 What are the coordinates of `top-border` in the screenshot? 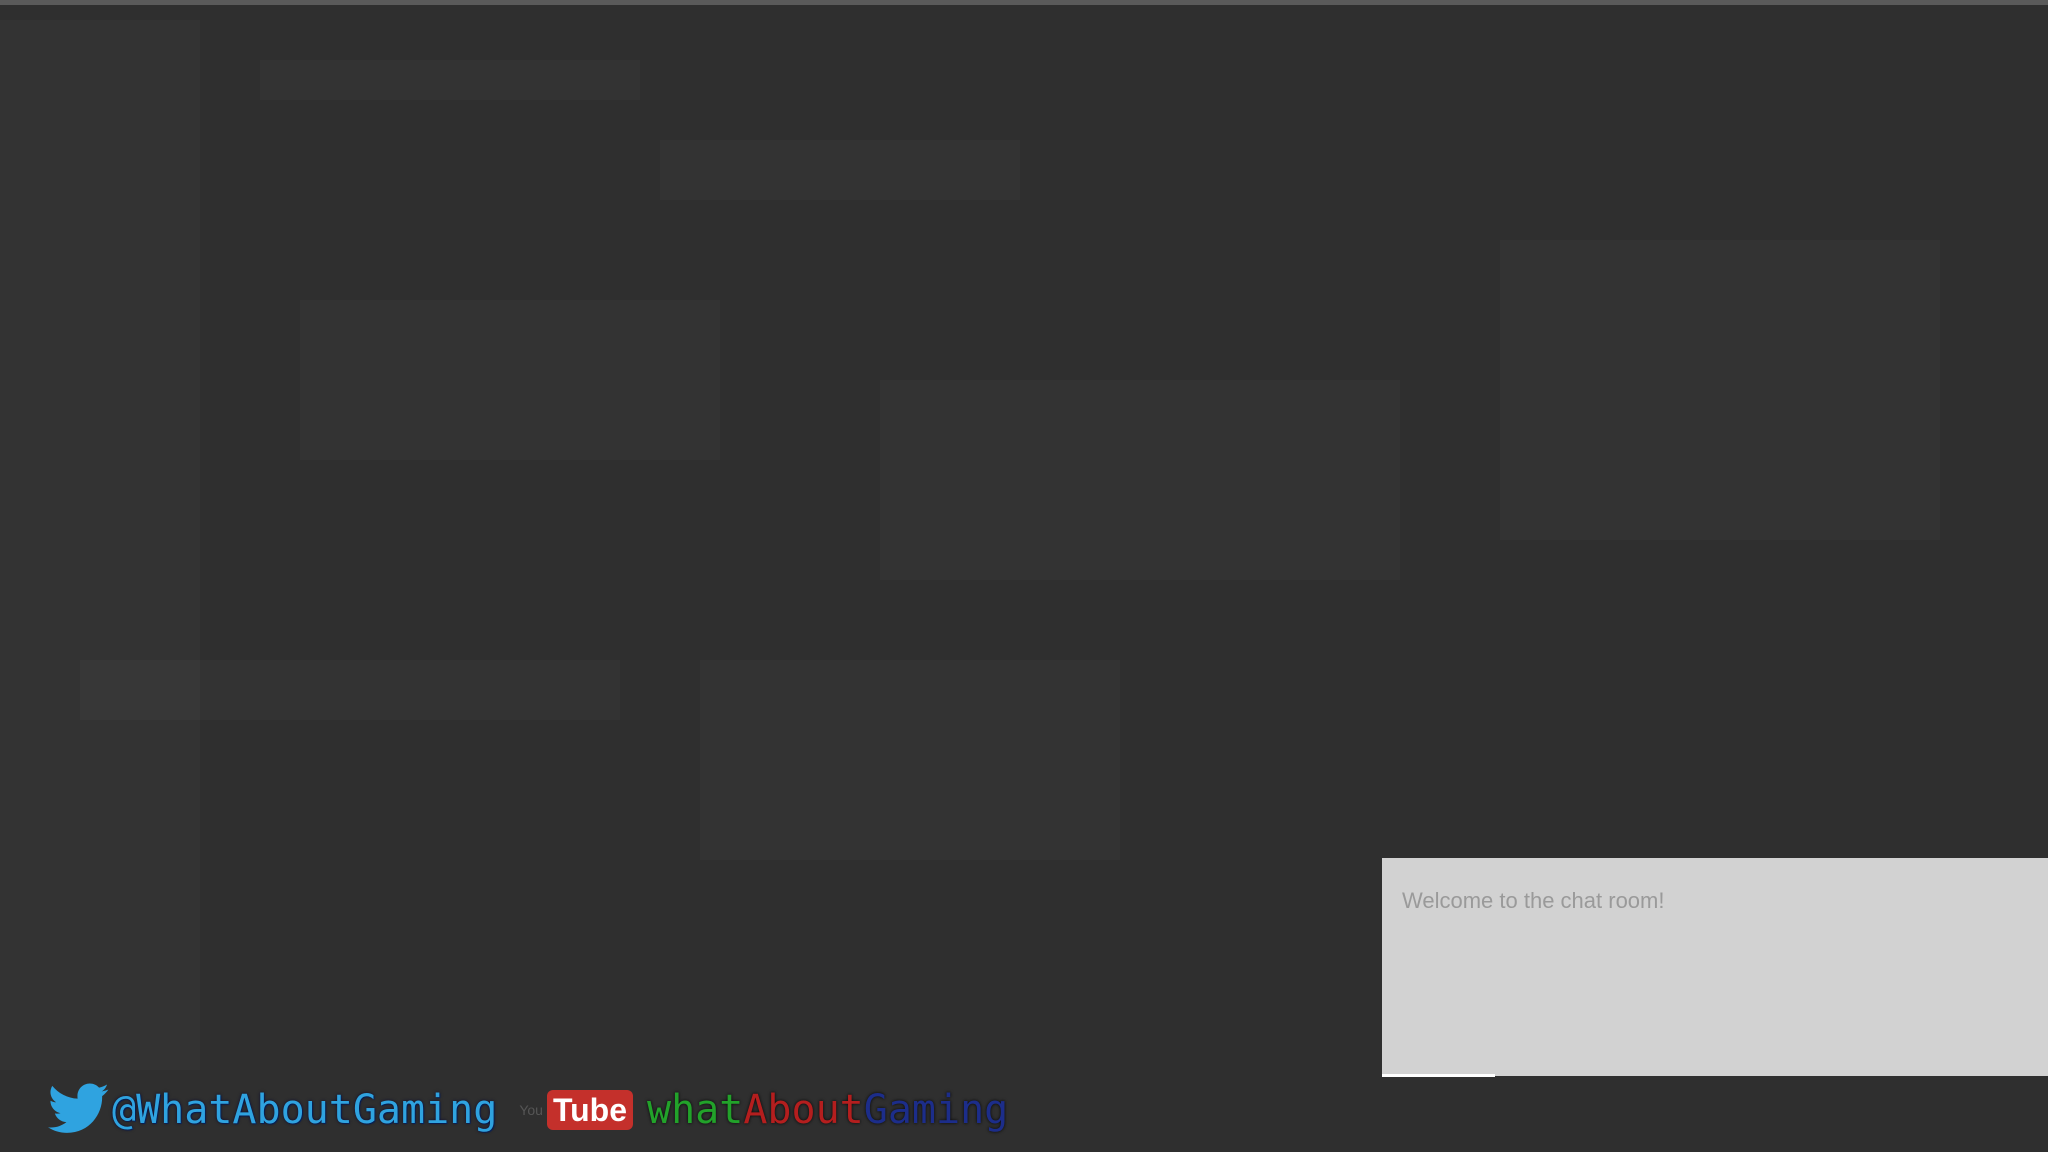 It's located at (1024, 2).